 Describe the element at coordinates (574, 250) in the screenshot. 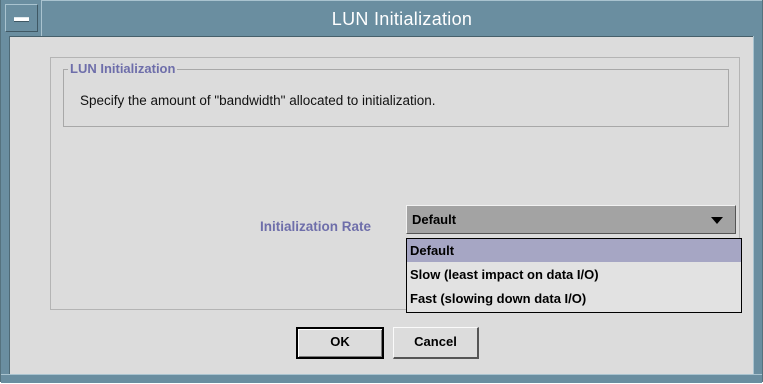

I see `rate-option-default: Default` at that location.